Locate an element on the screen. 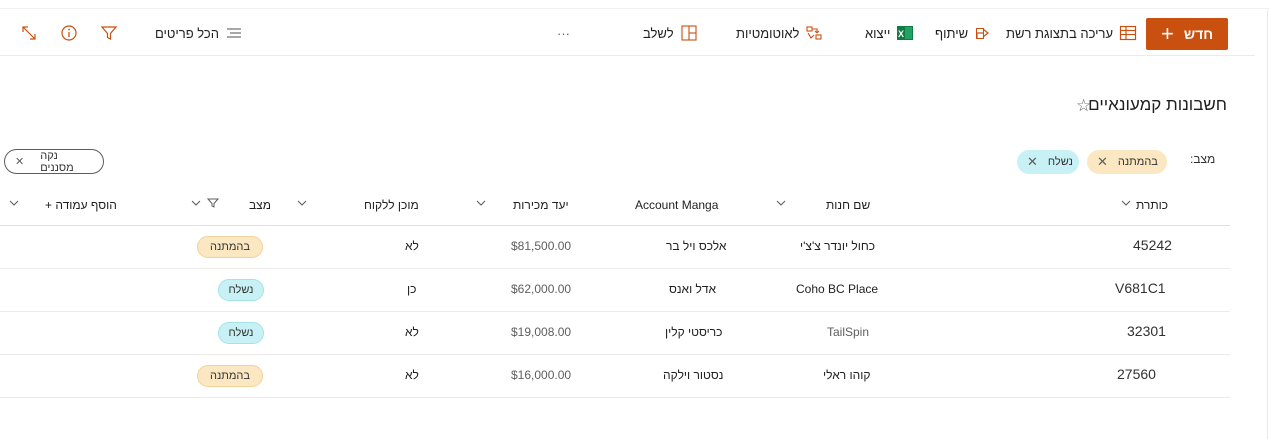 This screenshot has width=1269, height=439. column-header-store: שם חנות is located at coordinates (848, 205).